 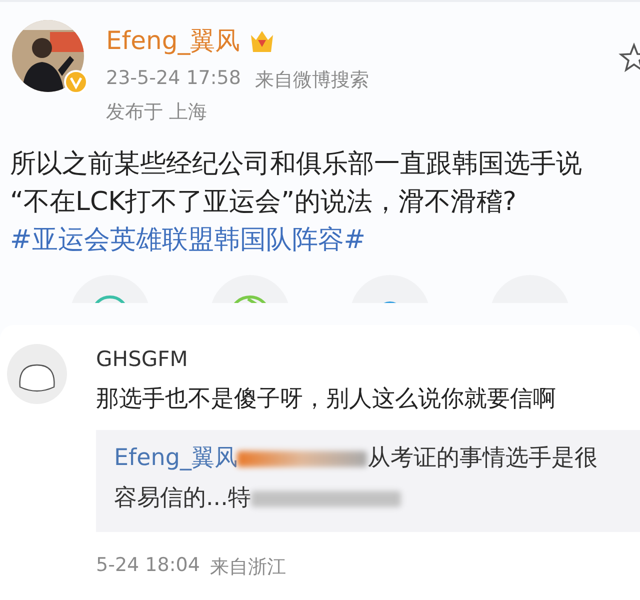 What do you see at coordinates (311, 80) in the screenshot?
I see `post-source: 来自微博搜索` at bounding box center [311, 80].